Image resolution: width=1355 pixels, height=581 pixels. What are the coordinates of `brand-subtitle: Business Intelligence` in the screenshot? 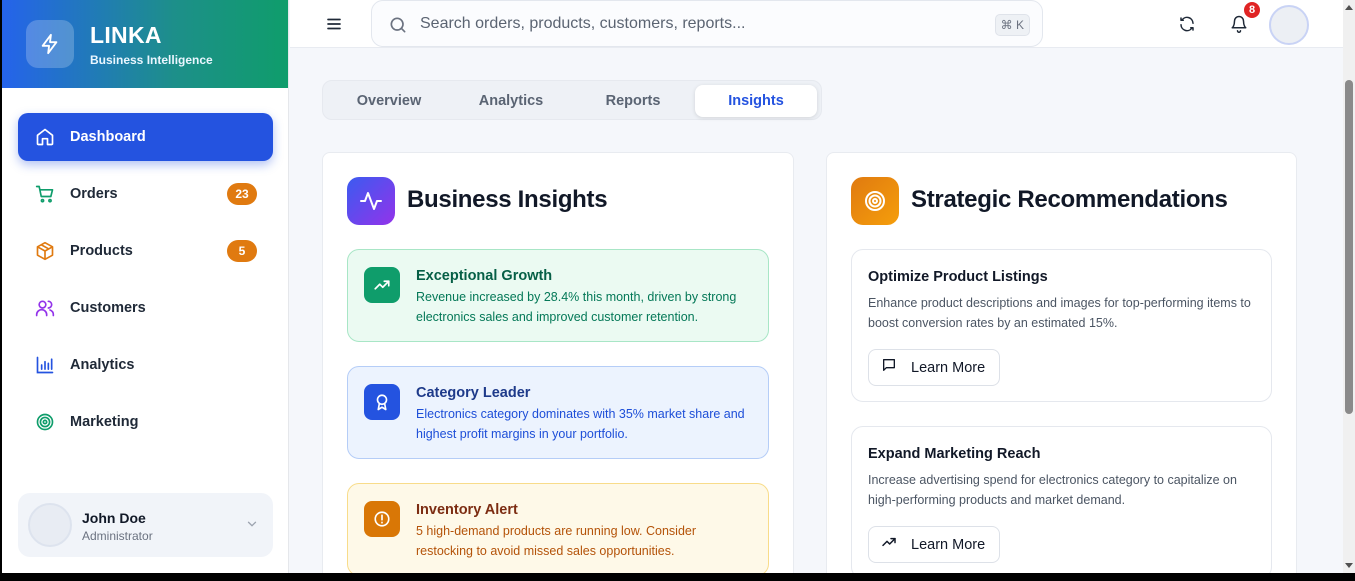 It's located at (151, 60).